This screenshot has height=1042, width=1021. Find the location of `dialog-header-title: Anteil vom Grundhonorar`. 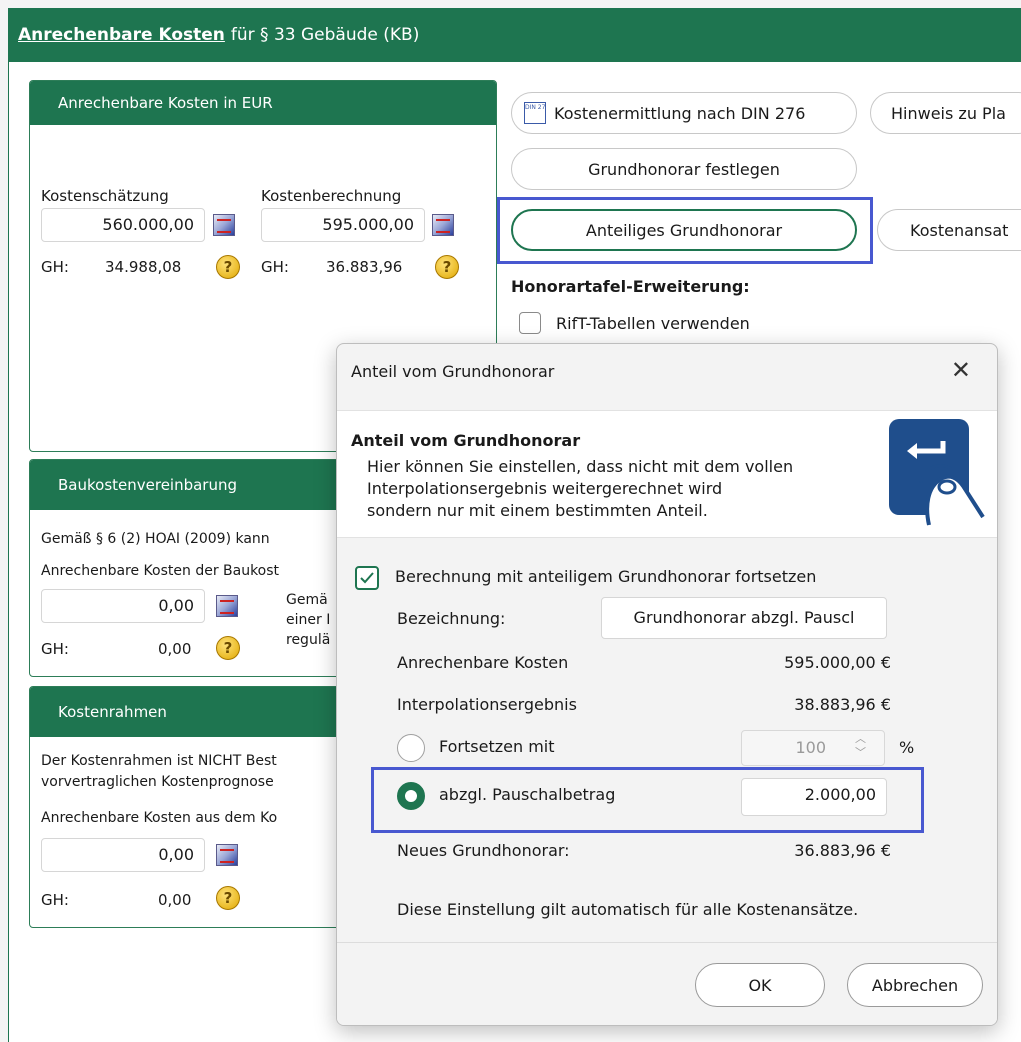

dialog-header-title: Anteil vom Grundhonorar is located at coordinates (466, 440).